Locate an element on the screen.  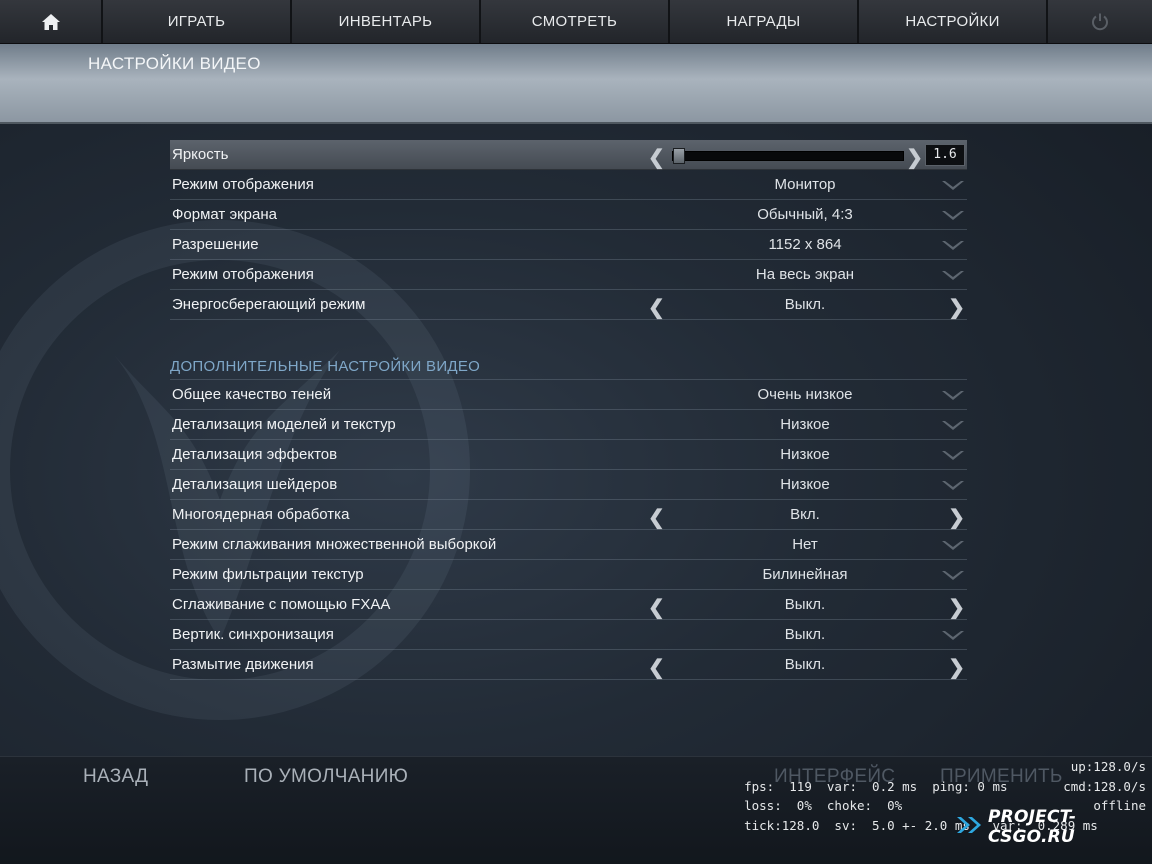
site-watermark: PROJECT-CSGO.RU is located at coordinates (1054, 827).